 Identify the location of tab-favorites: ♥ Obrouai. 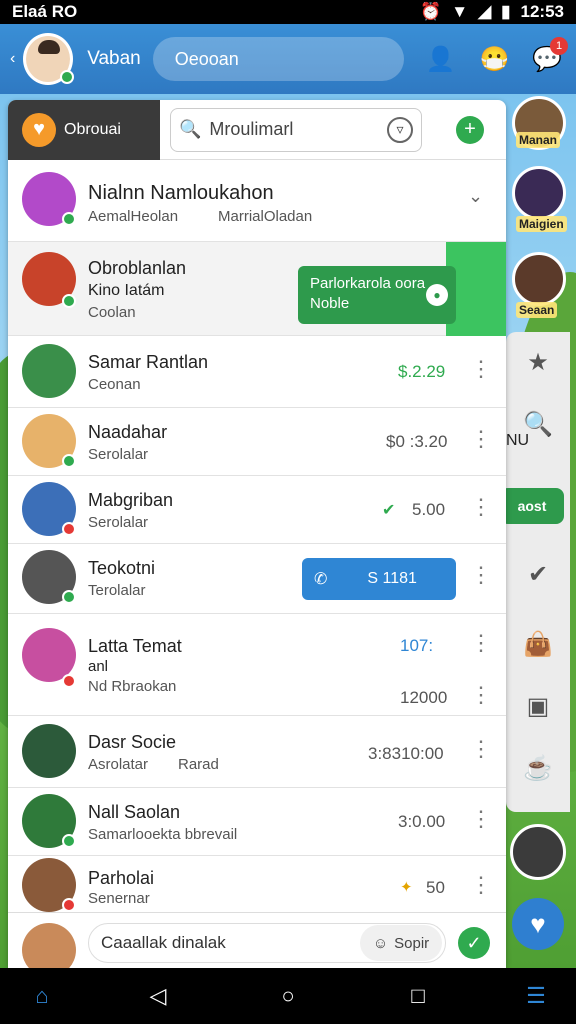
(84, 130).